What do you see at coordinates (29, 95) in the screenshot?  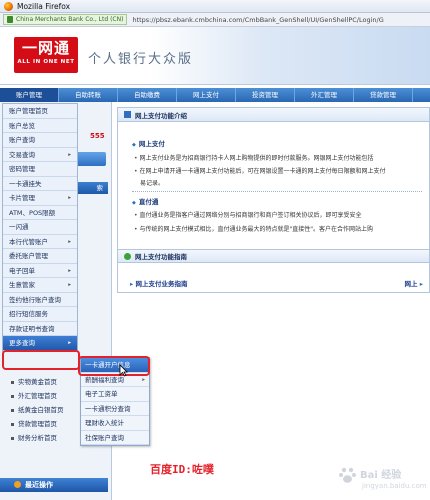 I see `tab-account-management: 账户管理` at bounding box center [29, 95].